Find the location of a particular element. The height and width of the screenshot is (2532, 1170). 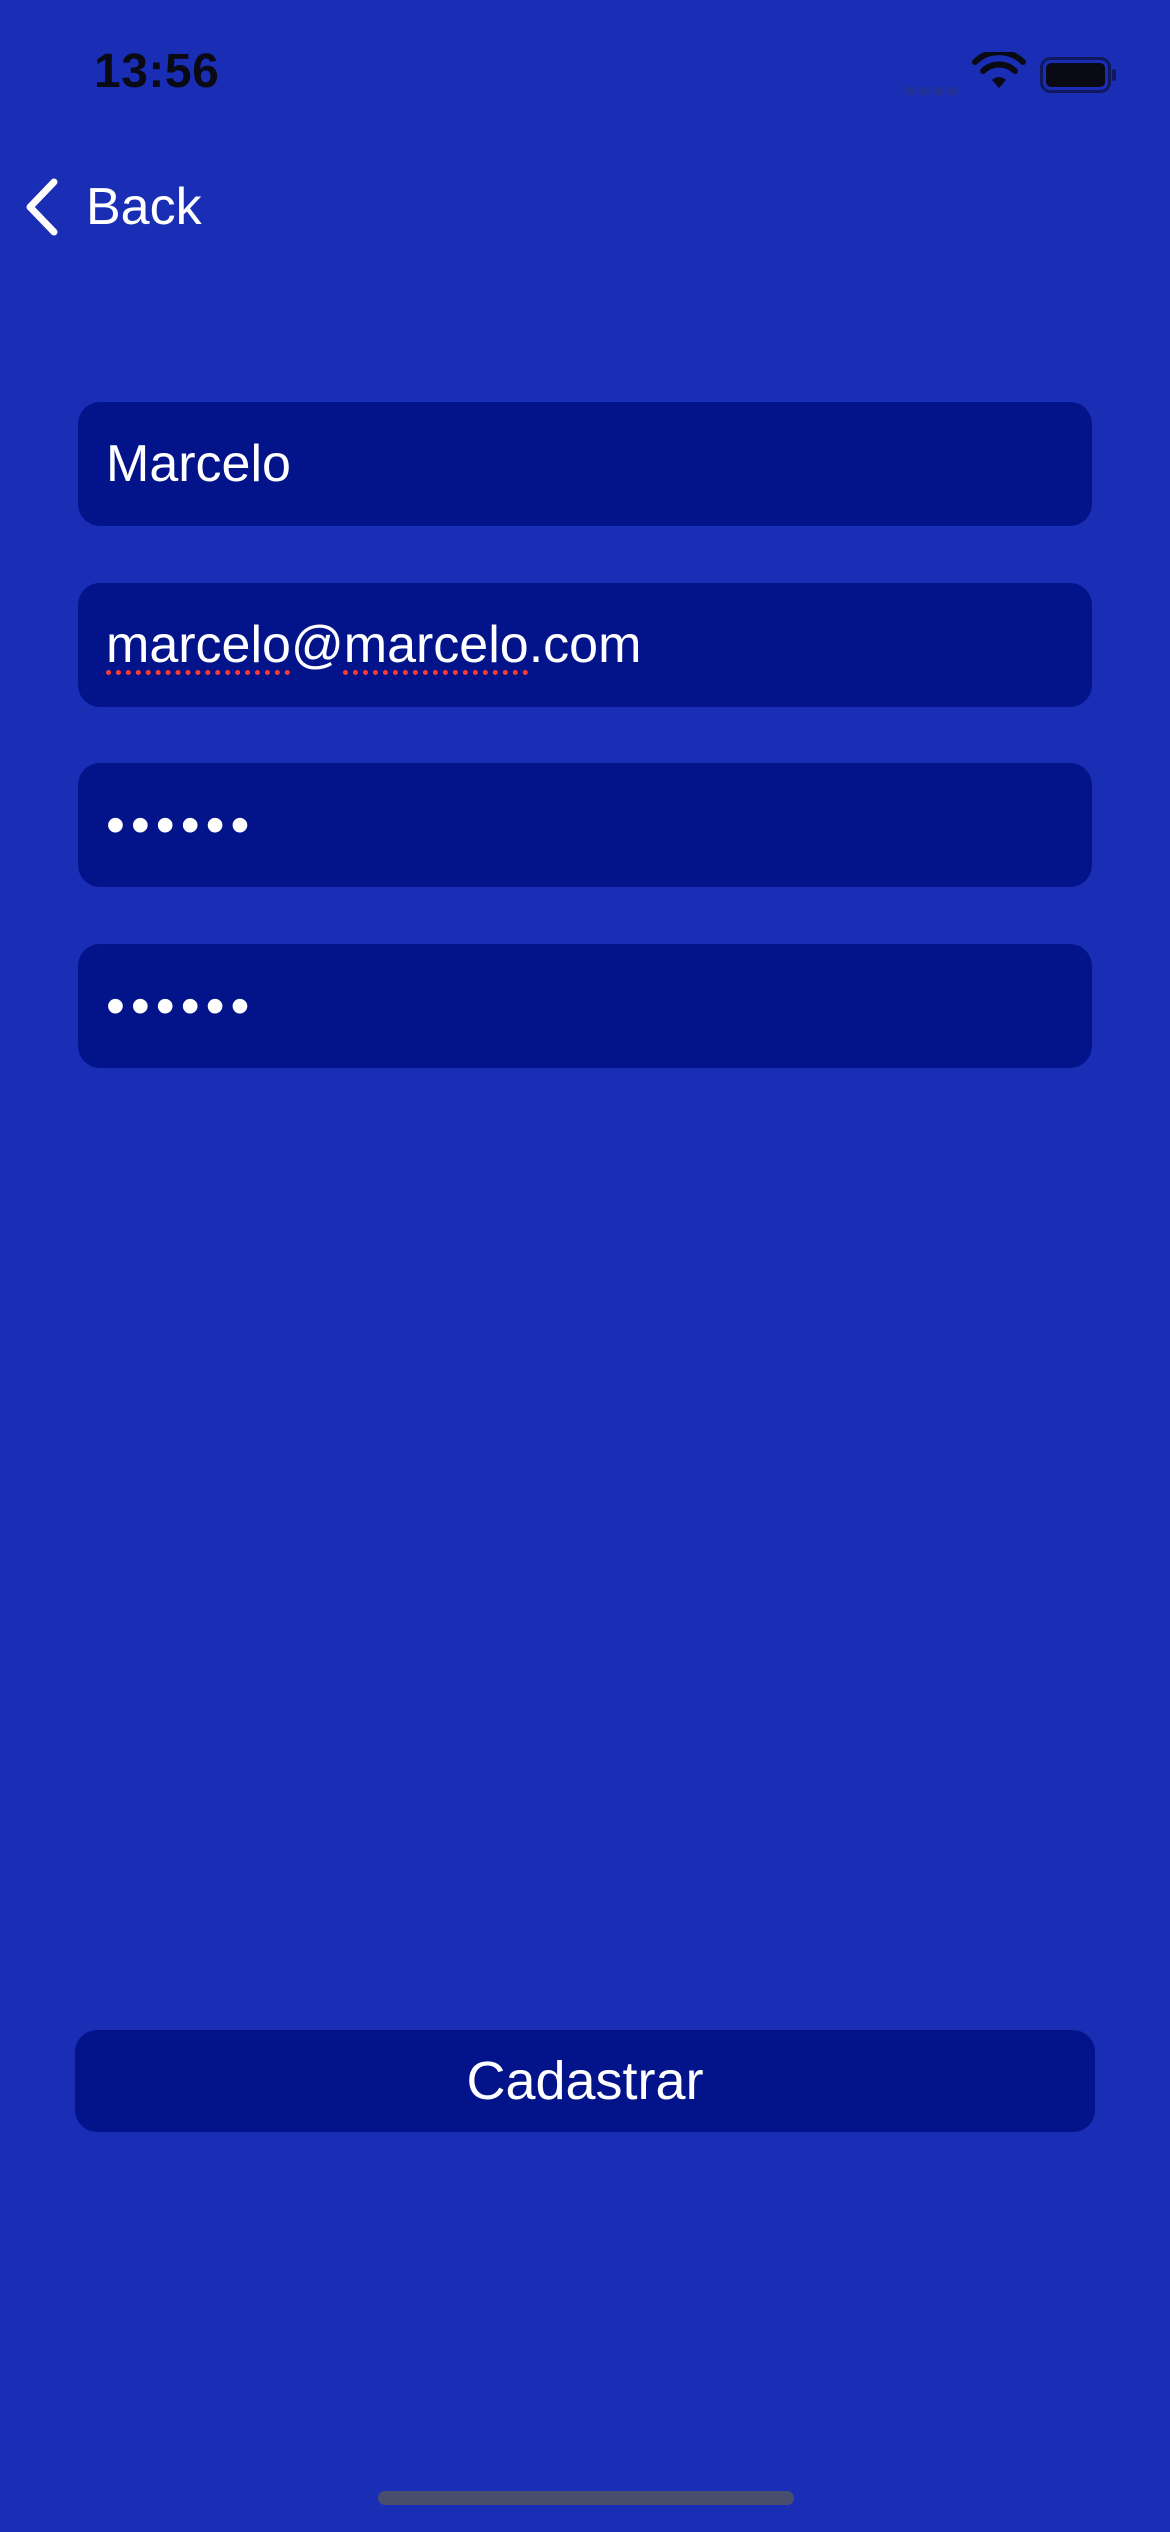

cellular-signal-icon is located at coordinates (933, 88).